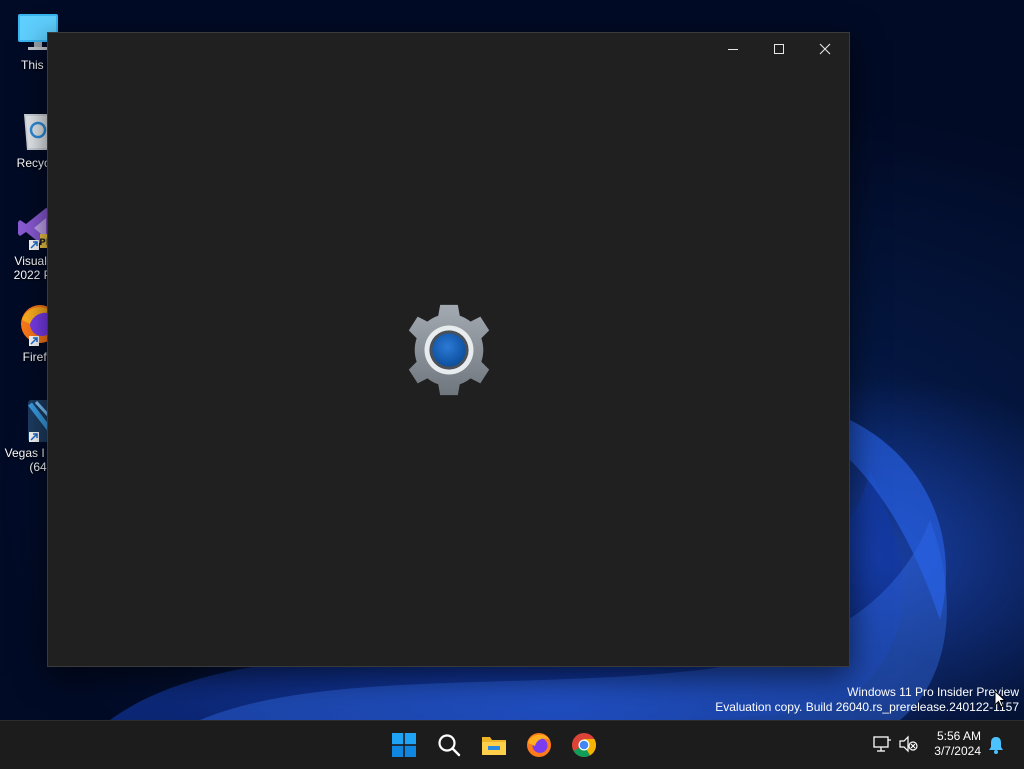 This screenshot has height=769, width=1024. What do you see at coordinates (957, 751) in the screenshot?
I see `clock-date: 3/7/2024` at bounding box center [957, 751].